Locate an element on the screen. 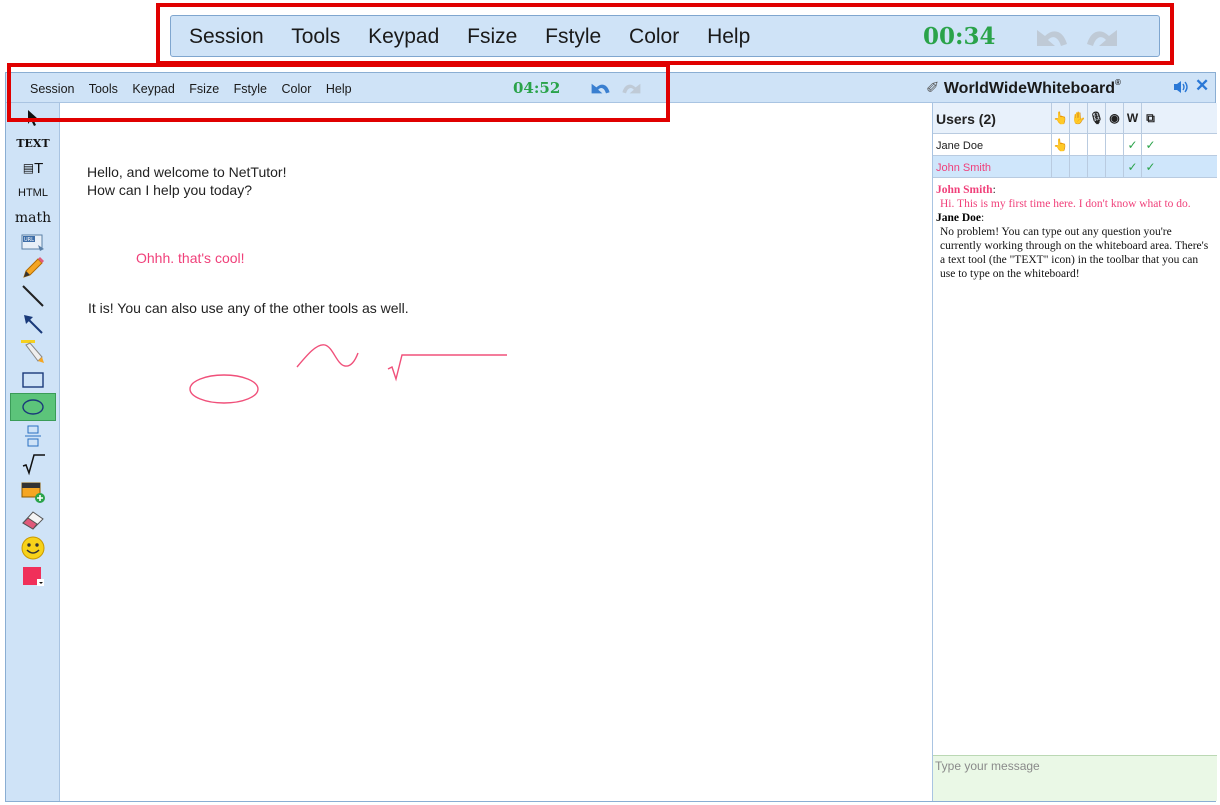  line-icon is located at coordinates (33, 296).